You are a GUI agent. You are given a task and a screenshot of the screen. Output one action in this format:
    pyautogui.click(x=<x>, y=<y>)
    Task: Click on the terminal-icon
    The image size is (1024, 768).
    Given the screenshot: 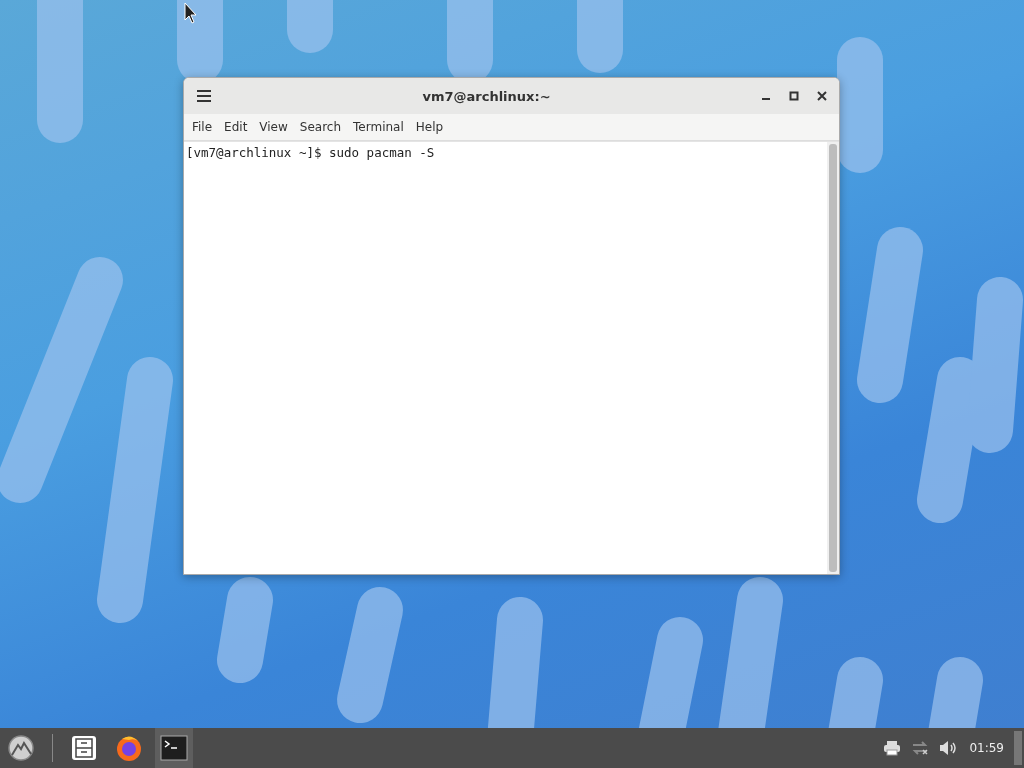 What is the action you would take?
    pyautogui.click(x=174, y=748)
    